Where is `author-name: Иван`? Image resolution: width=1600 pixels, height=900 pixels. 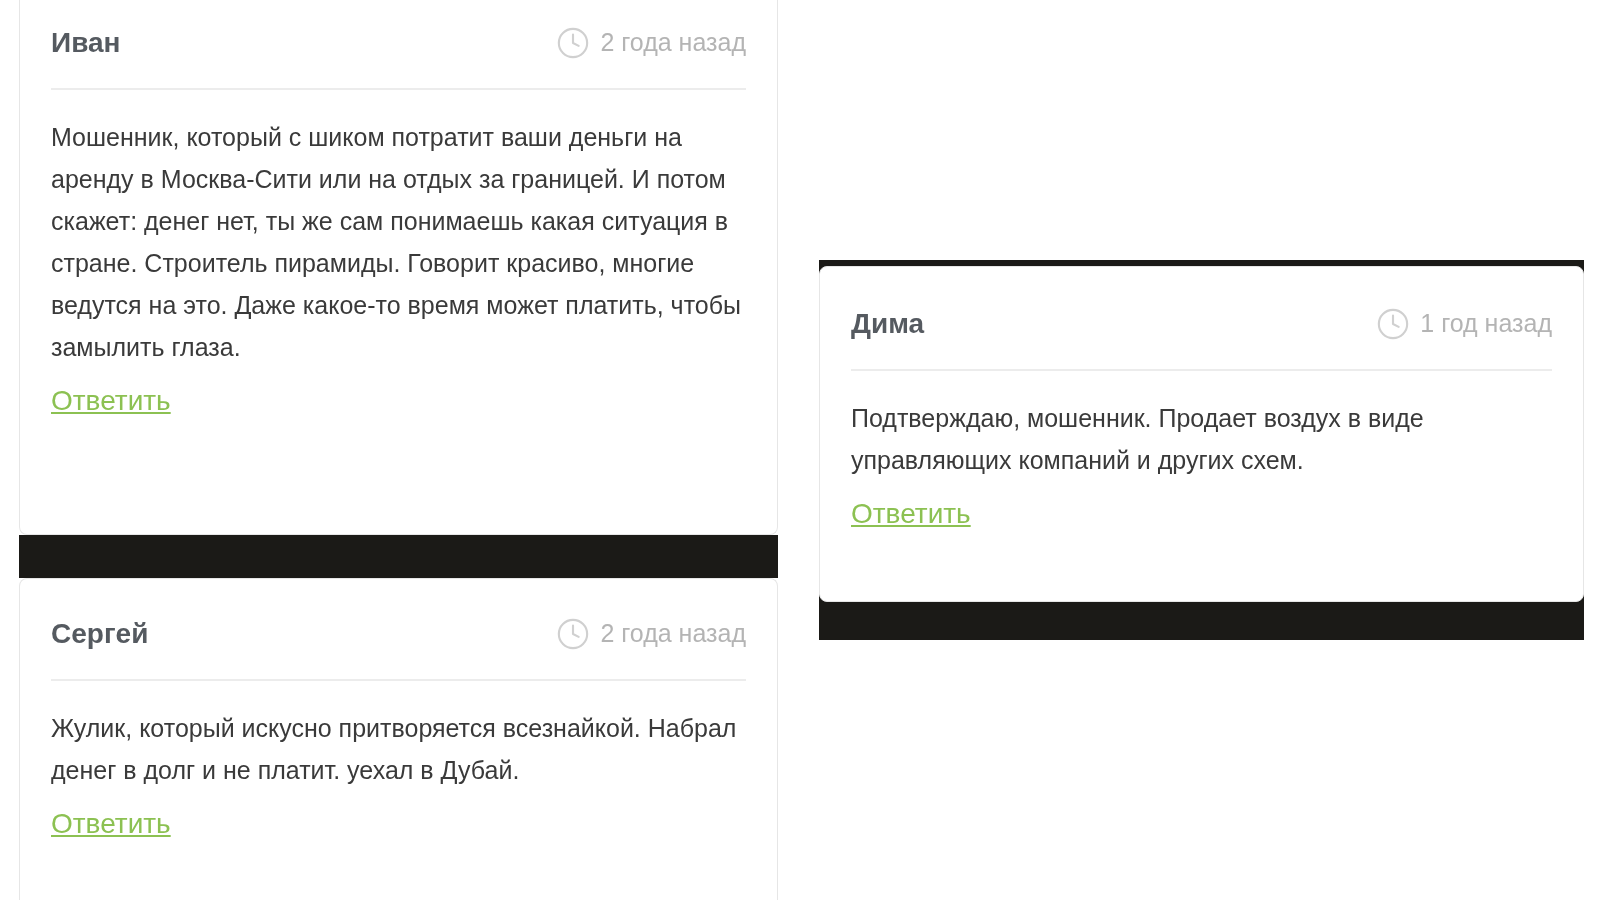 author-name: Иван is located at coordinates (86, 43).